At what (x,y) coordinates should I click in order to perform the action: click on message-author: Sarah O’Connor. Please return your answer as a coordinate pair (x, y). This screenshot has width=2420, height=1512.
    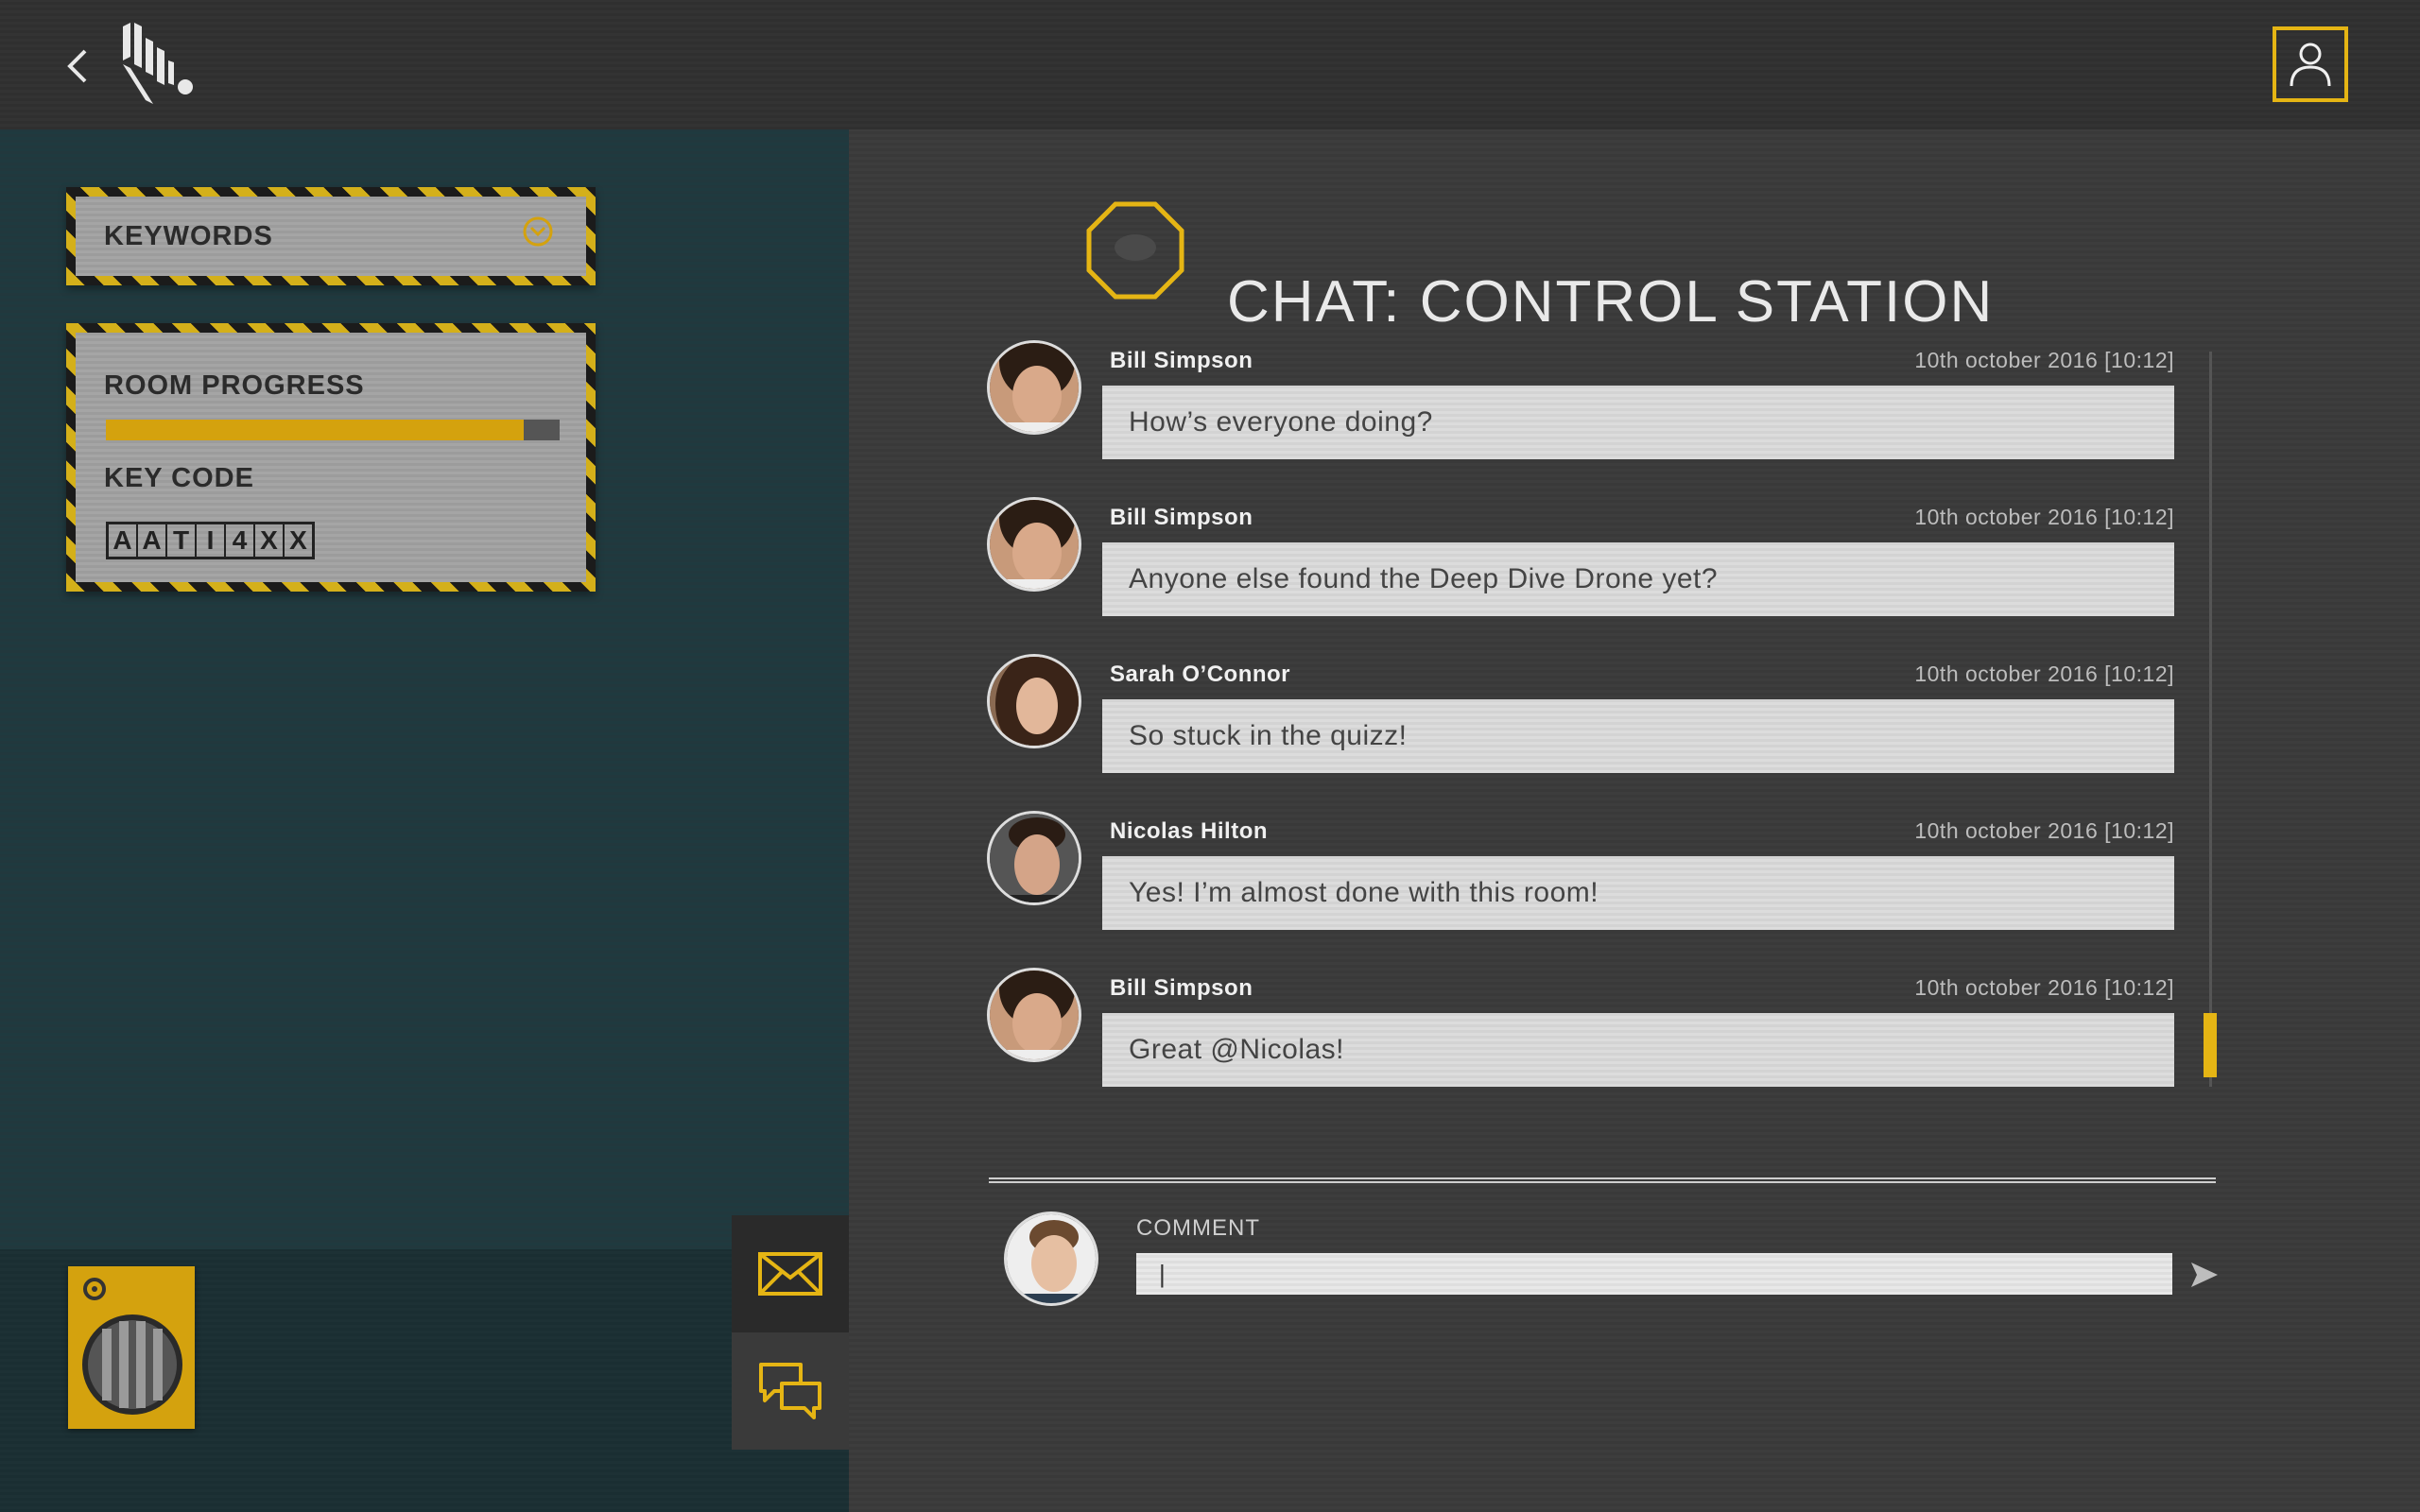
    Looking at the image, I should click on (1200, 674).